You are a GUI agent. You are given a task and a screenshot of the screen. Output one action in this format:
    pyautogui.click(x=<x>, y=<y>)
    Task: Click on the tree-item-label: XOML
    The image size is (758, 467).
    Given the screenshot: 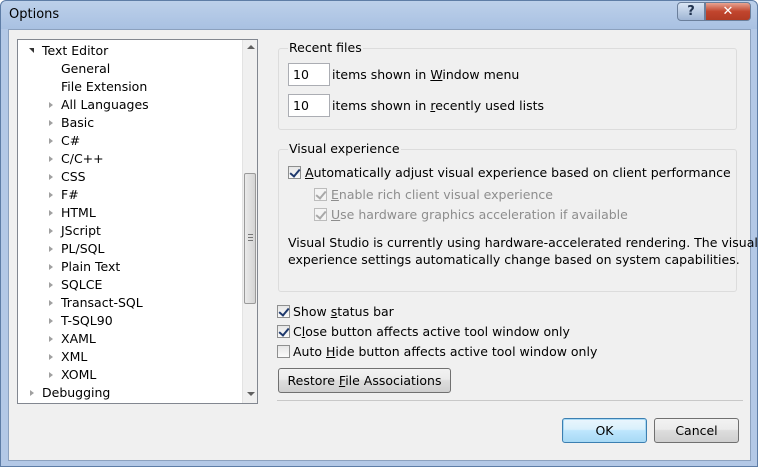 What is the action you would take?
    pyautogui.click(x=79, y=374)
    